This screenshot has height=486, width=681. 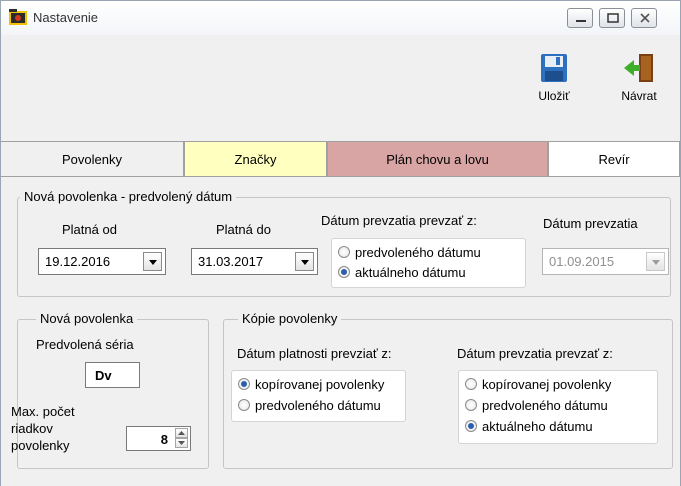 I want to click on tab-label: Povolenky, so click(x=92, y=159).